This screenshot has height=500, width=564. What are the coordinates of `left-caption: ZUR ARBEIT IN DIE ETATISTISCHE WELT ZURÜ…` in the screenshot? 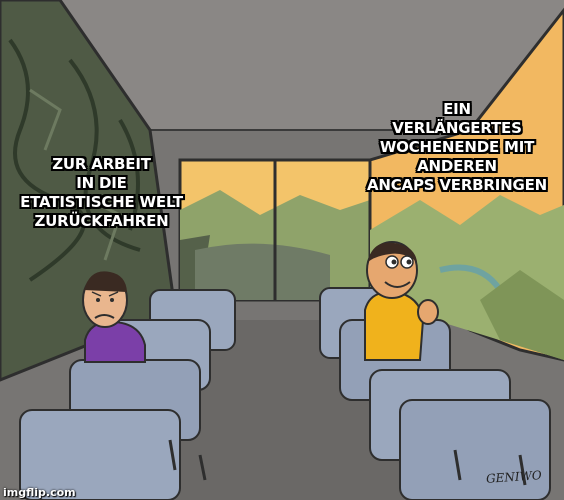 It's located at (101, 192).